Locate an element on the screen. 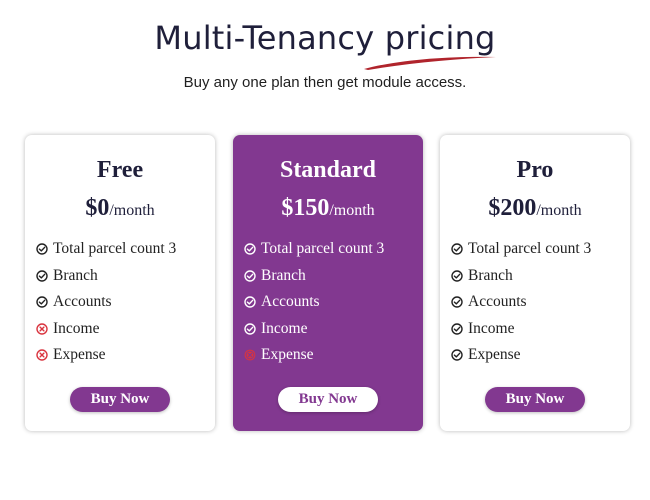 This screenshot has height=500, width=650. buy-now-button-standard: Buy Now is located at coordinates (328, 399).